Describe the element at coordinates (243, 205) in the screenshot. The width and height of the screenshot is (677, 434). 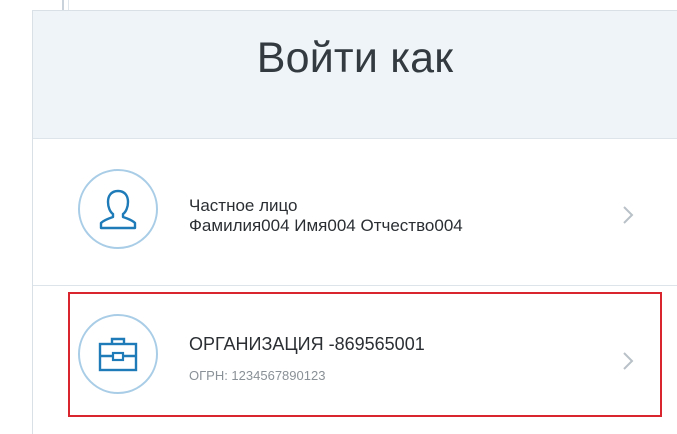
I see `account-type-label: Частное лицо` at that location.